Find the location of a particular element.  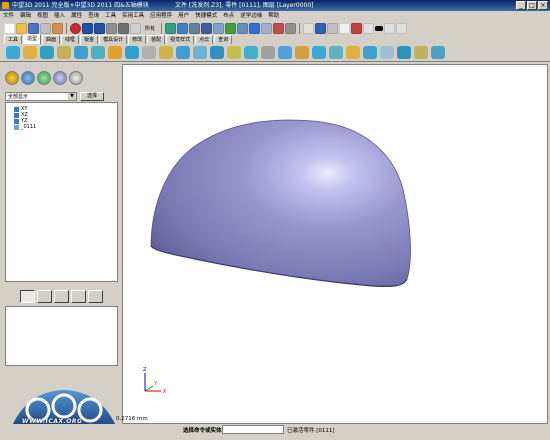

chevron-down-icon: ▼ is located at coordinates (72, 96).